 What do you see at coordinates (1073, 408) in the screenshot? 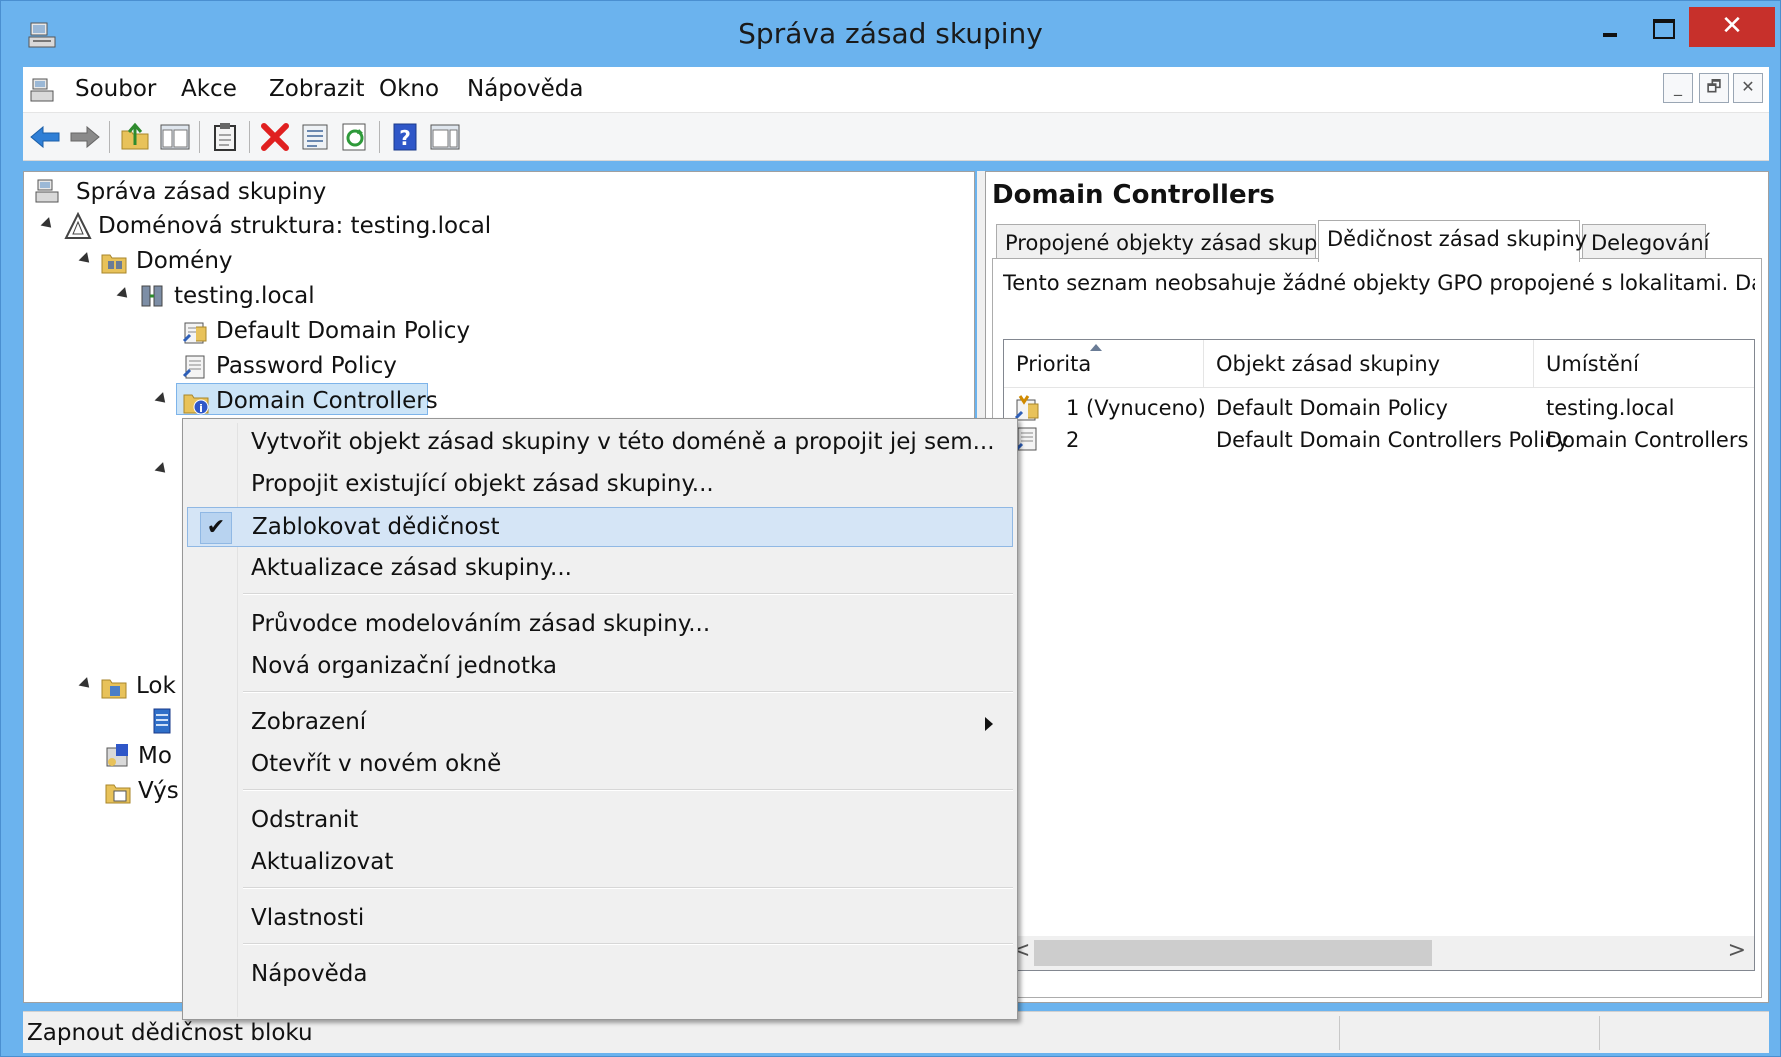
I see `cell-priority: 1` at bounding box center [1073, 408].